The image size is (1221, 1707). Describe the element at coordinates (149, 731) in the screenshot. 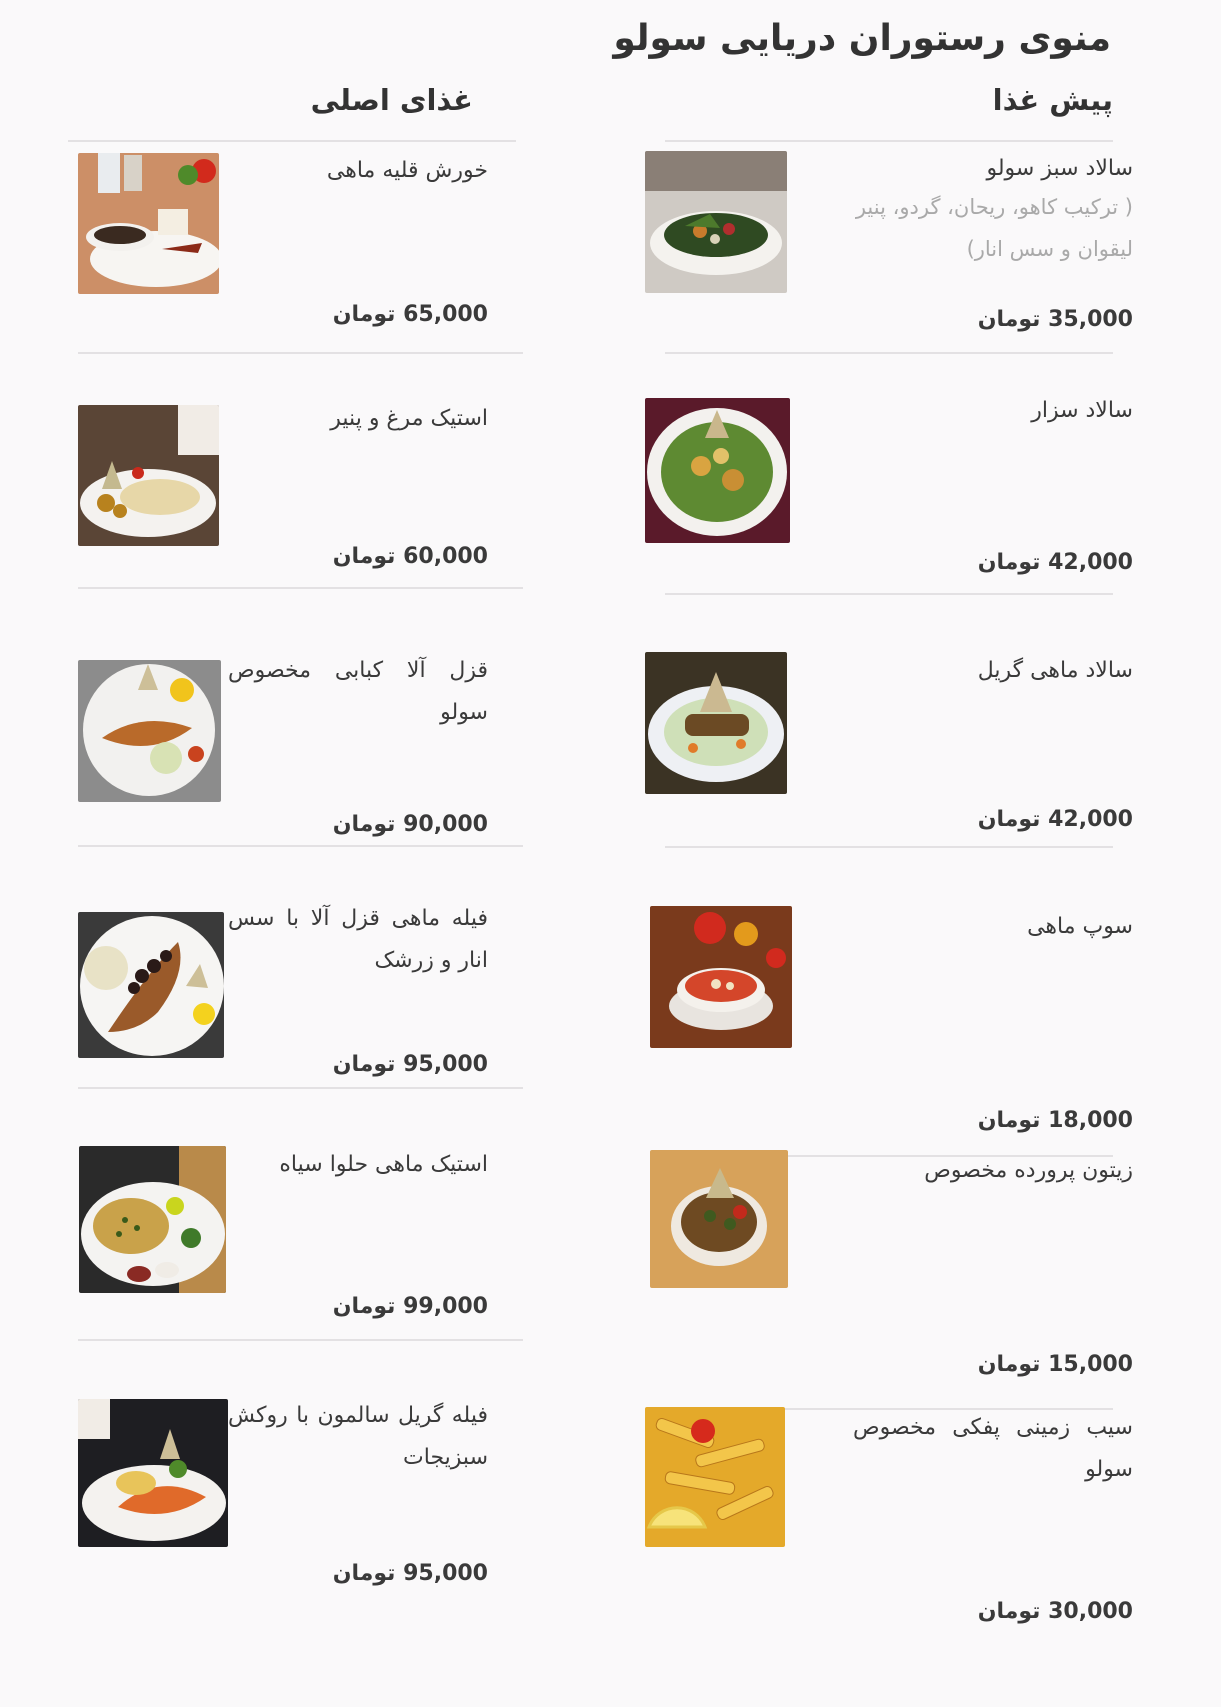

I see `grilled-trout-photo` at that location.